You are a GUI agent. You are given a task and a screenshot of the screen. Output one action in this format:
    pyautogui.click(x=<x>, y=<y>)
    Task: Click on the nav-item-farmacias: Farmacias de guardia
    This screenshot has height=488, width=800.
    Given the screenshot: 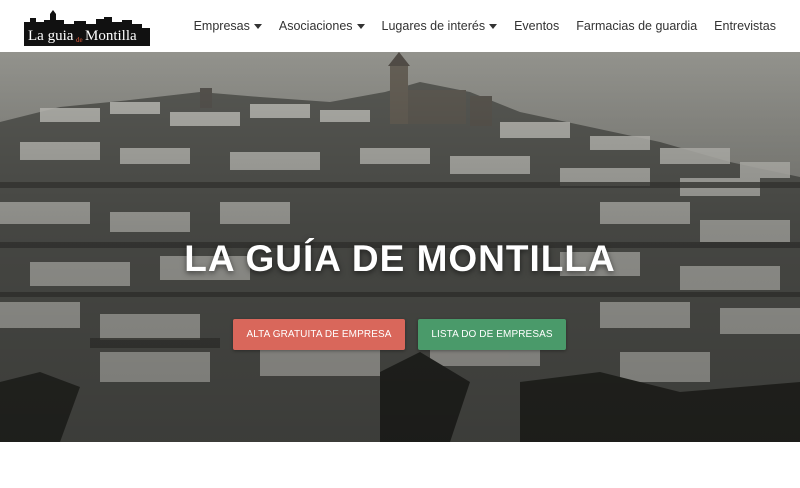 What is the action you would take?
    pyautogui.click(x=636, y=26)
    